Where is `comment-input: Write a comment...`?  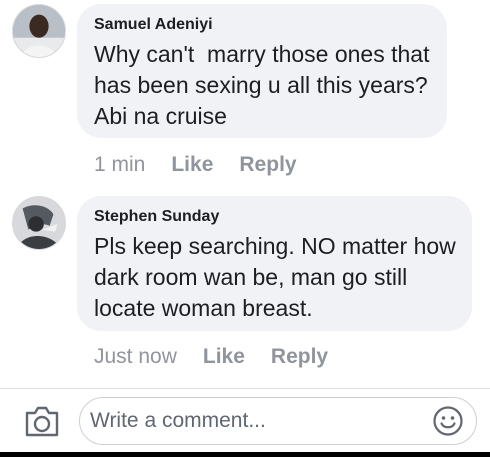 comment-input: Write a comment... is located at coordinates (278, 421).